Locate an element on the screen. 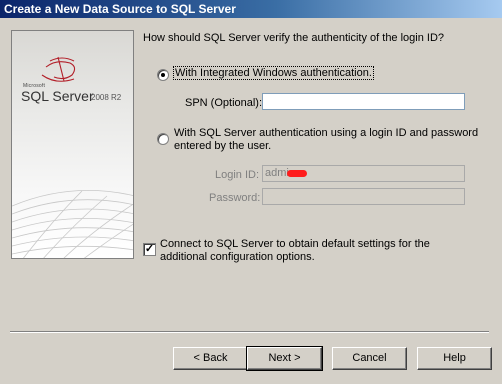  windows-auth-label: With Integrated Windows authentication. is located at coordinates (273, 73).